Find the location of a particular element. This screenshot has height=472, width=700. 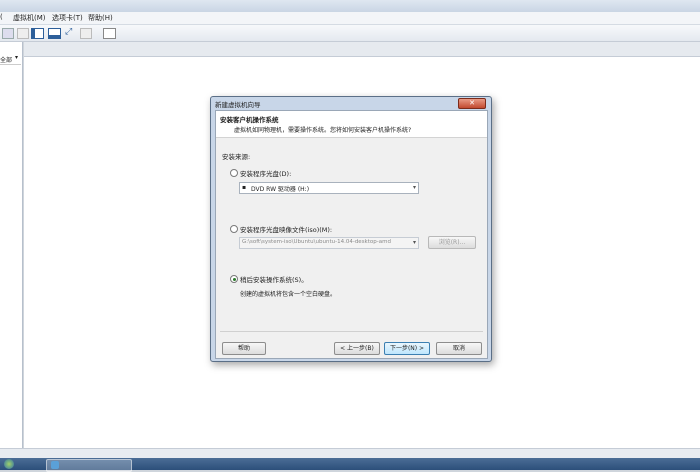

library-panel: 全部 ▾ is located at coordinates (11, 245).